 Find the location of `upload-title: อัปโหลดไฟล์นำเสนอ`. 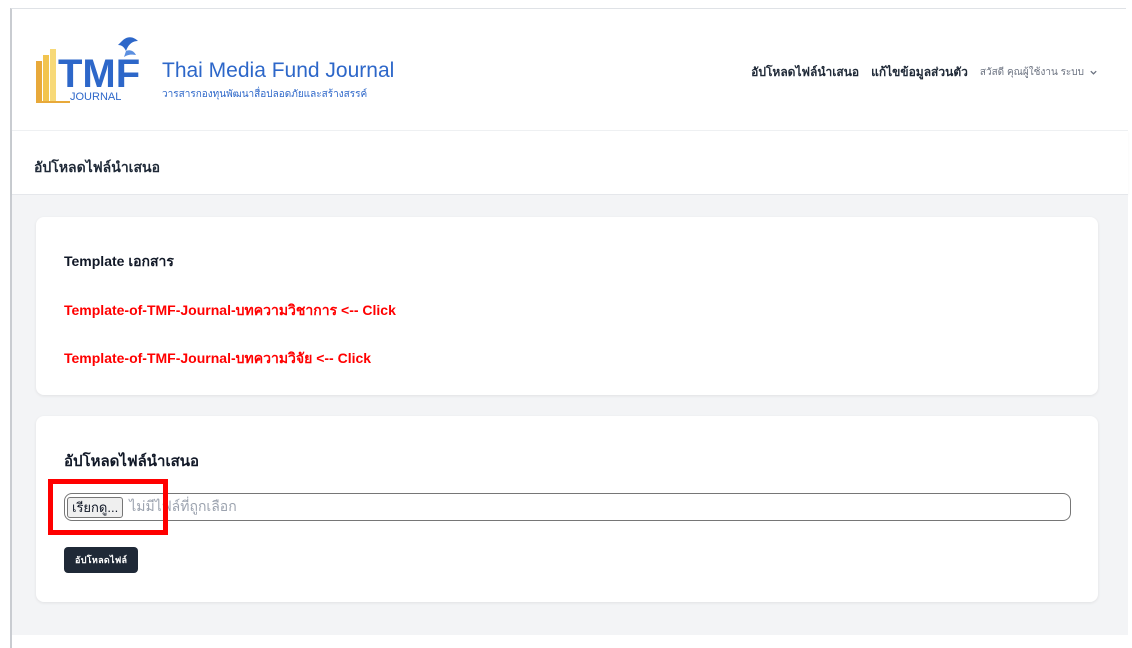

upload-title: อัปโหลดไฟล์นำเสนอ is located at coordinates (131, 461).